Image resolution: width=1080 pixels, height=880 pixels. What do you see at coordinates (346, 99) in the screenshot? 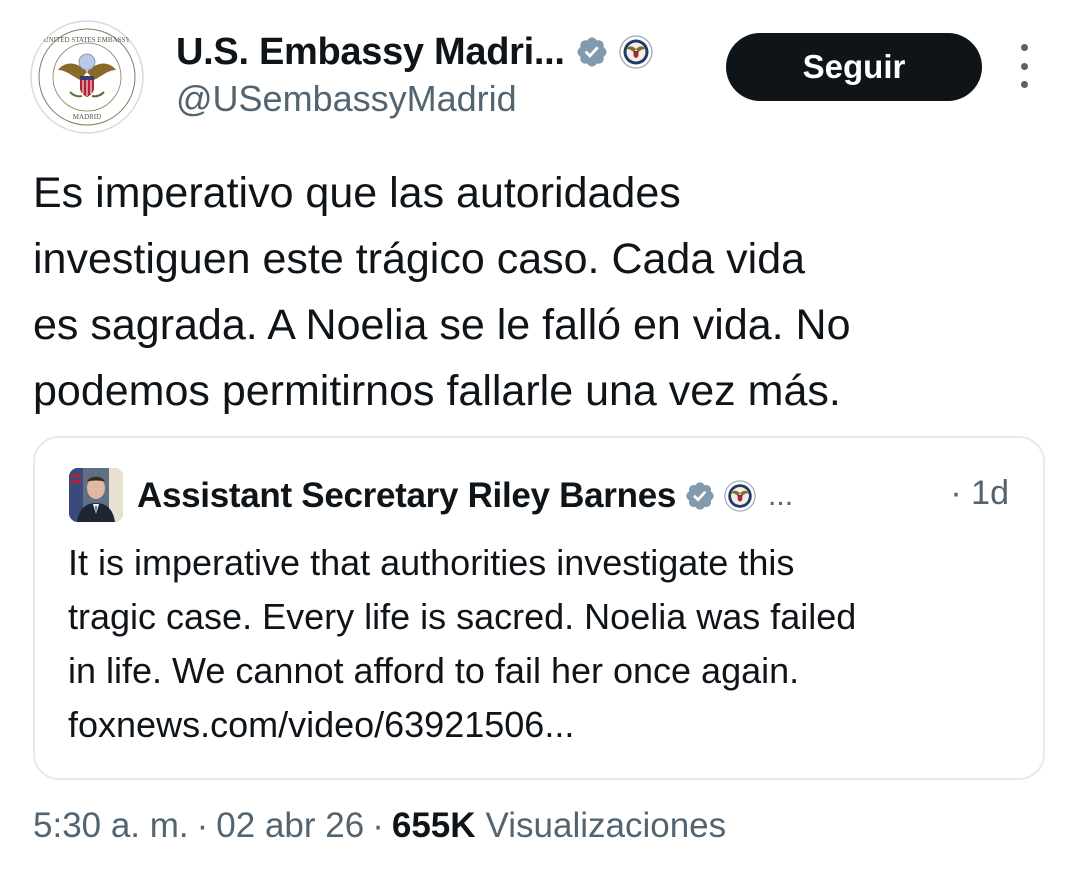
I see `author-handle: @USembassyMadrid` at bounding box center [346, 99].